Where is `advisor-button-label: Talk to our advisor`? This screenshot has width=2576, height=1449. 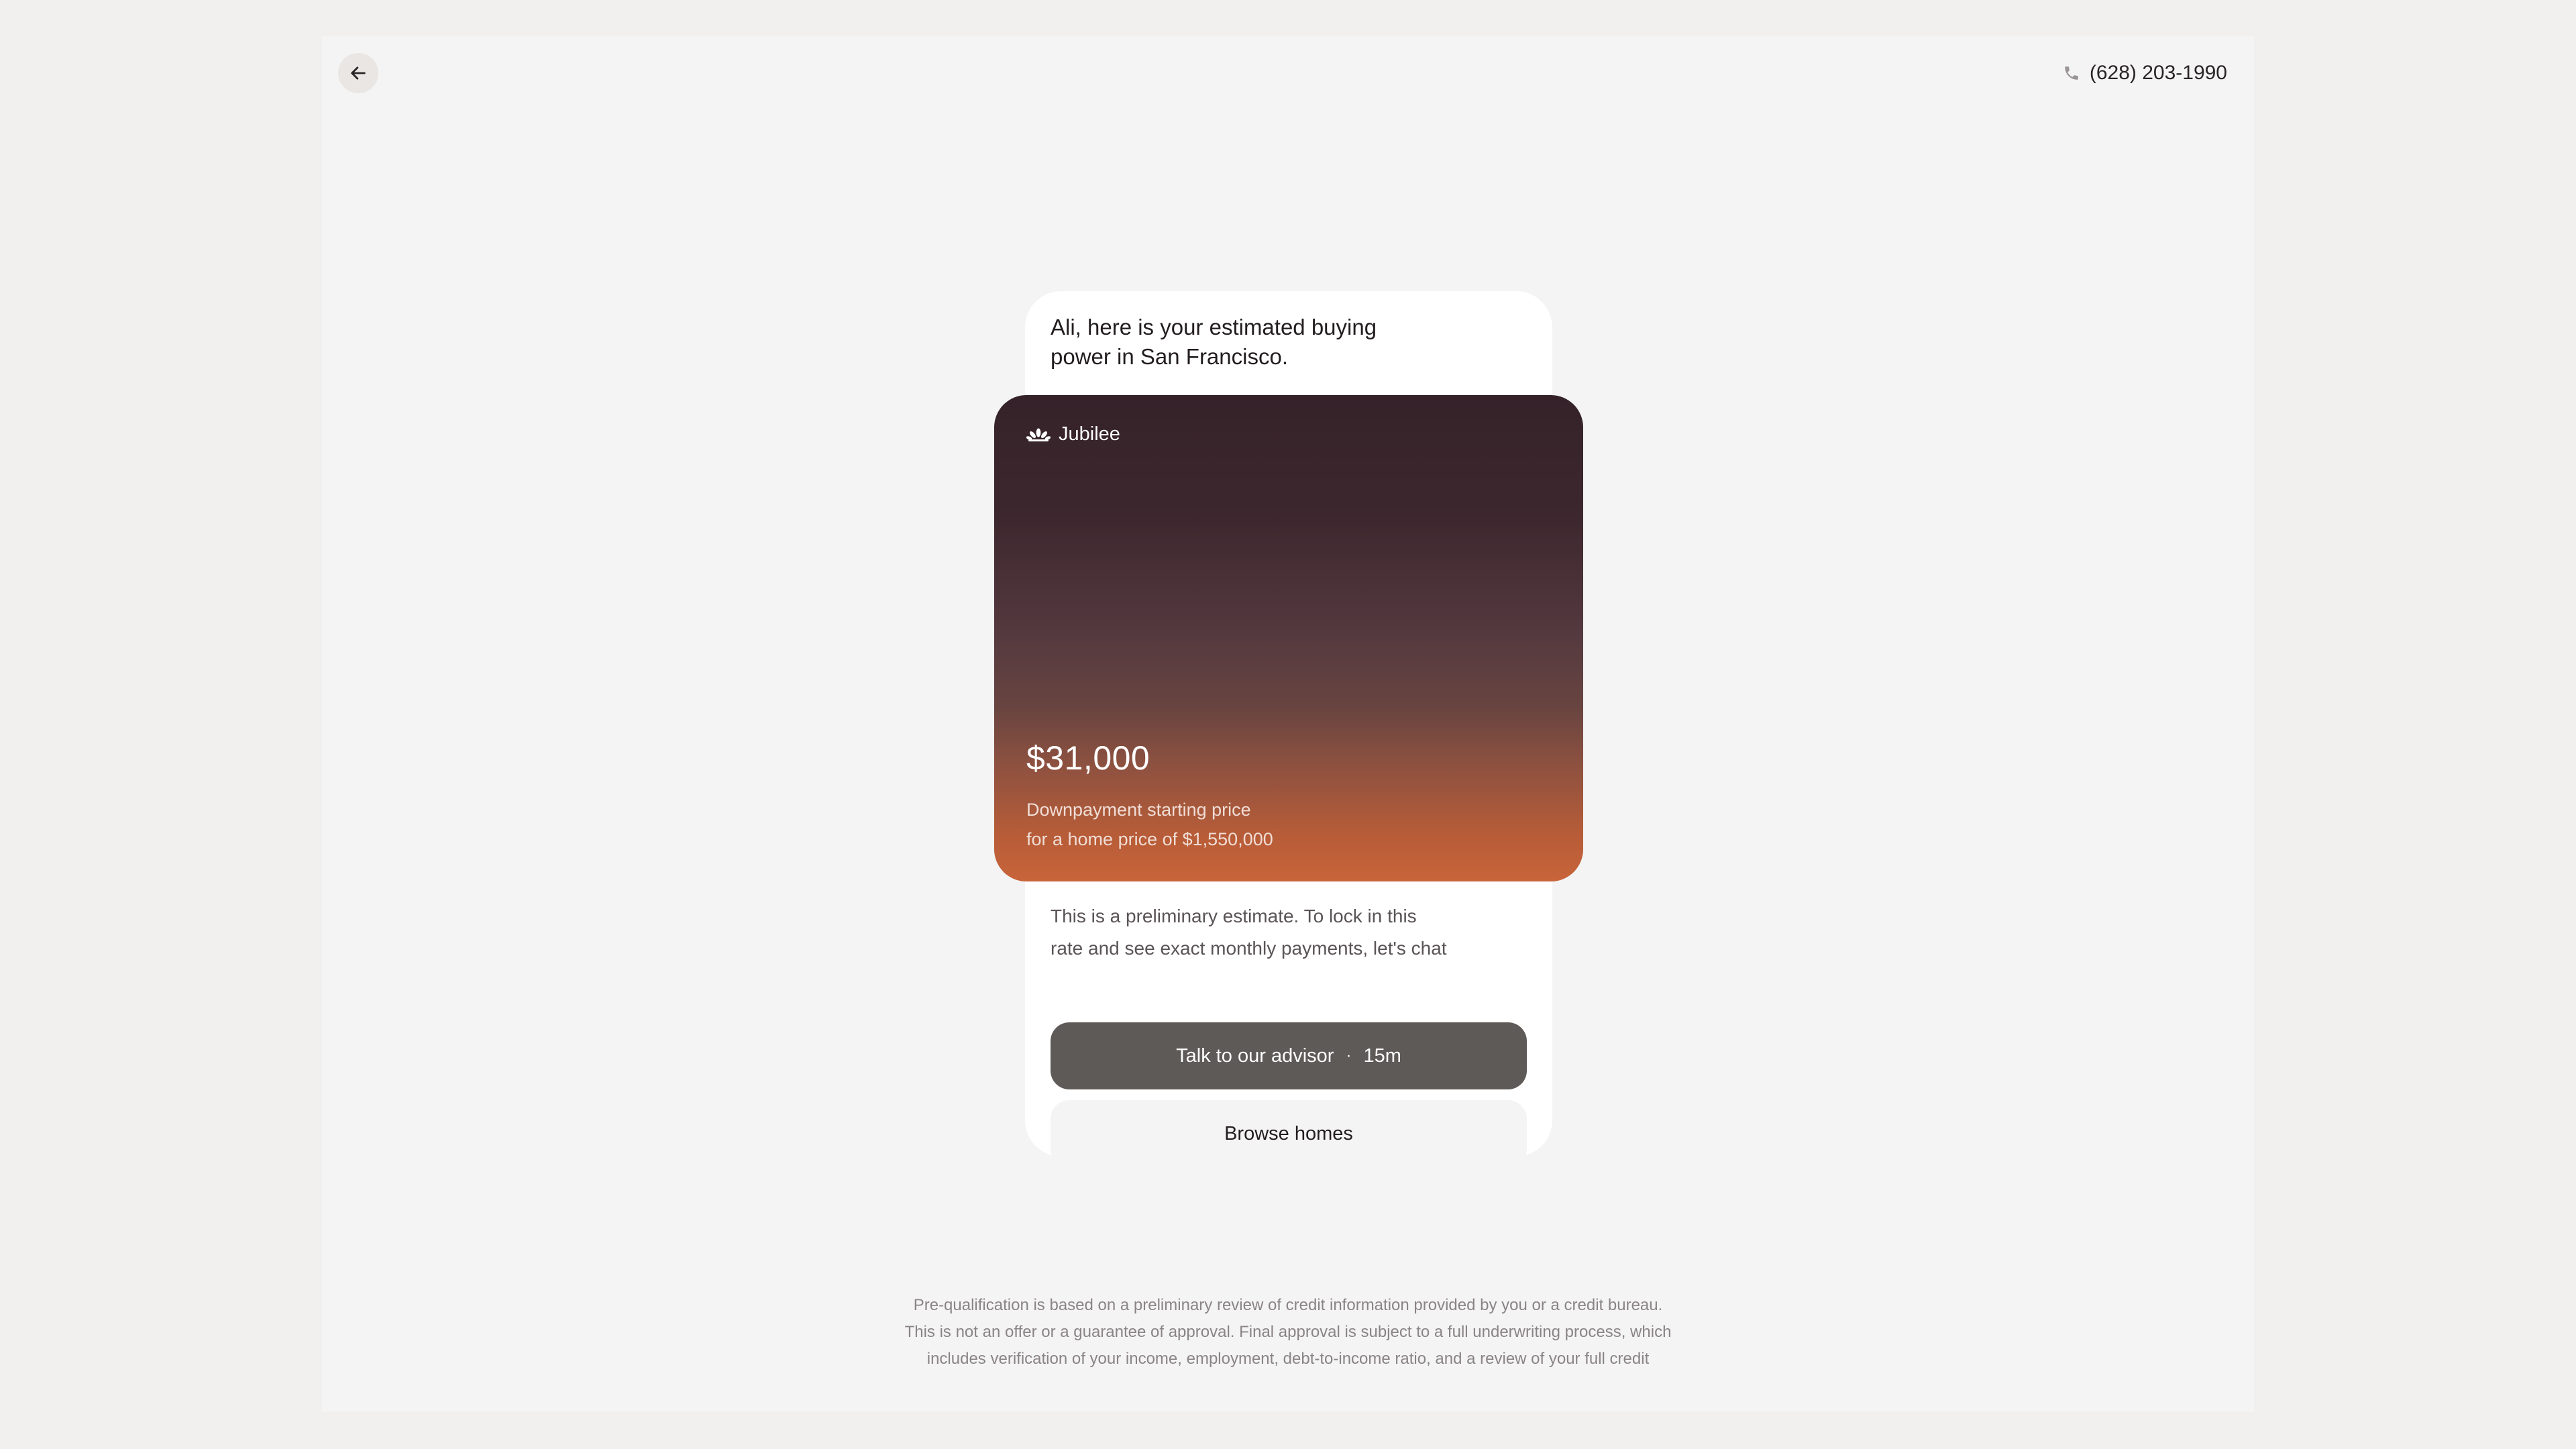 advisor-button-label: Talk to our advisor is located at coordinates (1255, 1055).